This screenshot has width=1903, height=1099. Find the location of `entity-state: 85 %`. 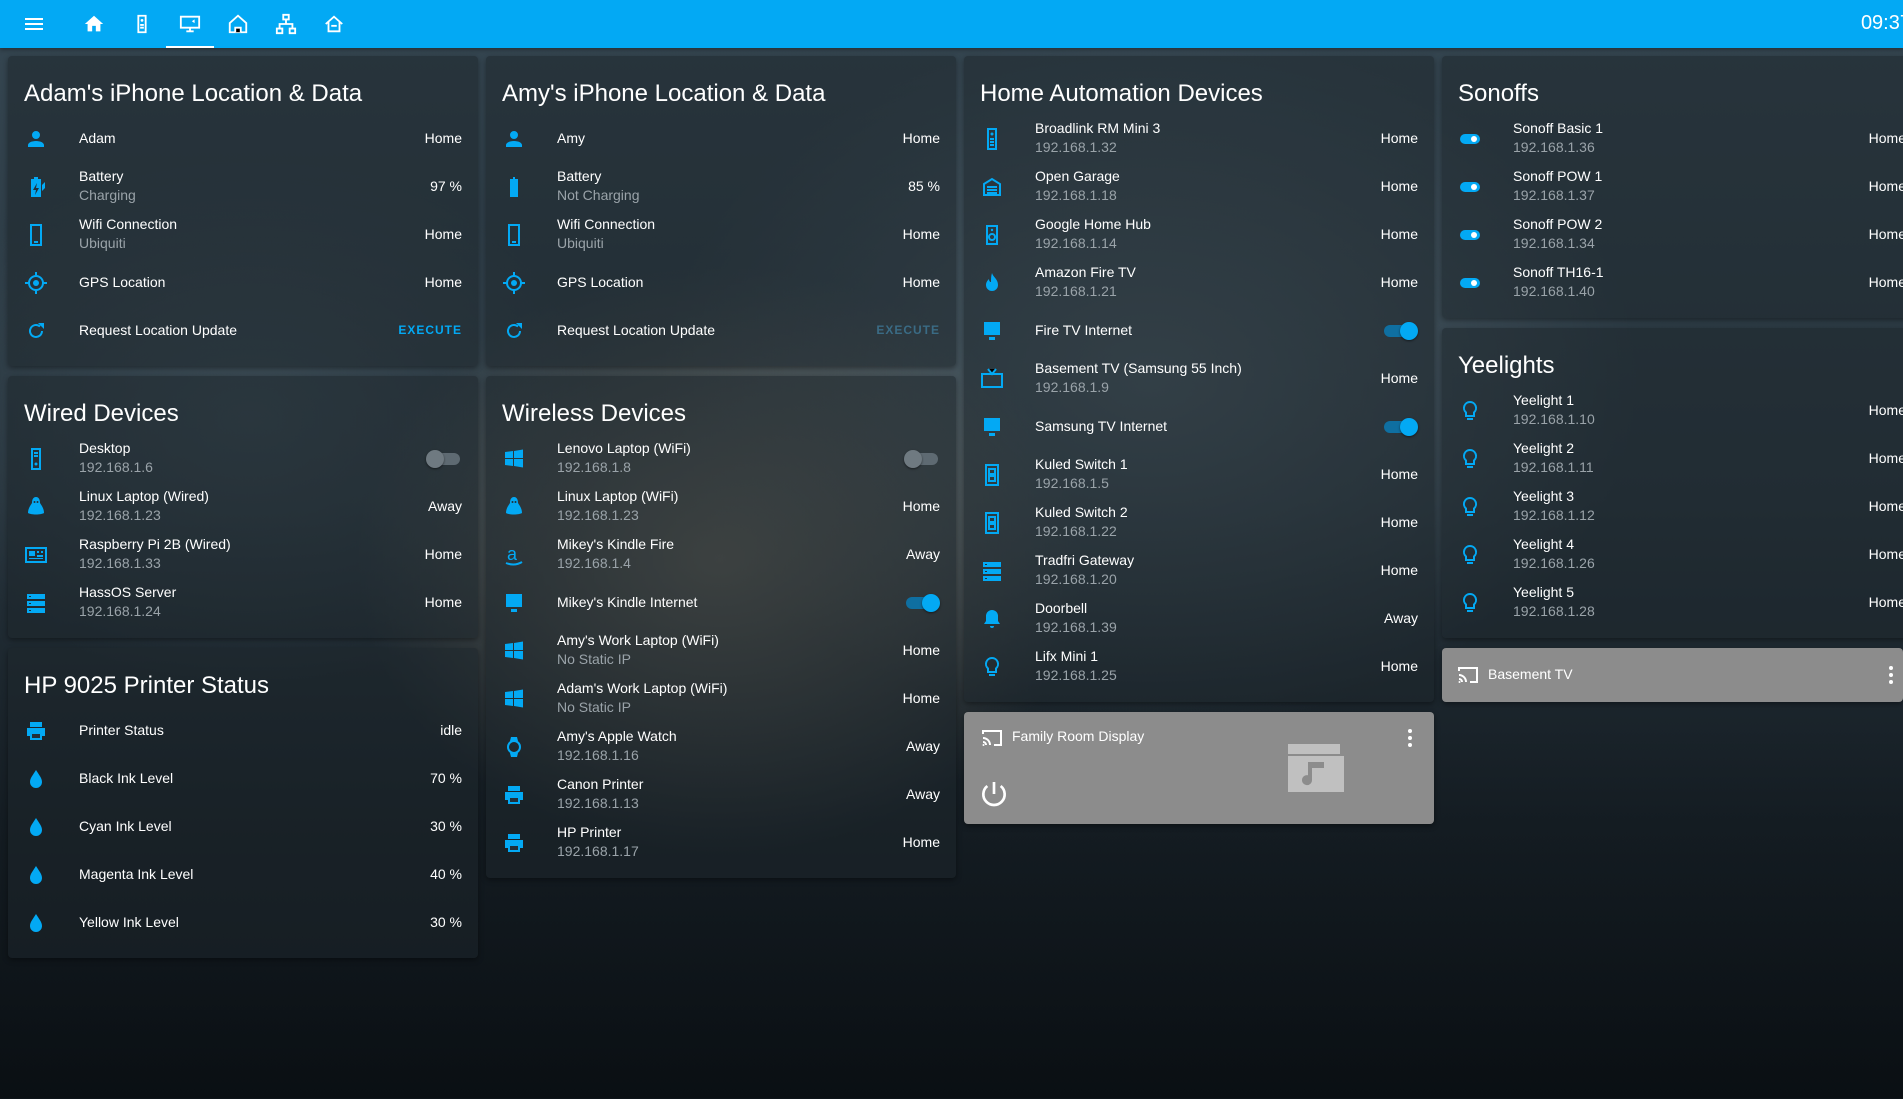

entity-state: 85 % is located at coordinates (924, 186).